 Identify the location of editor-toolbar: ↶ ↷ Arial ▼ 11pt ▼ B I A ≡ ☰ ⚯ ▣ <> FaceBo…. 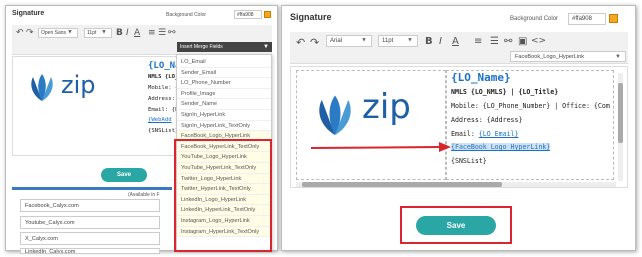
(459, 48).